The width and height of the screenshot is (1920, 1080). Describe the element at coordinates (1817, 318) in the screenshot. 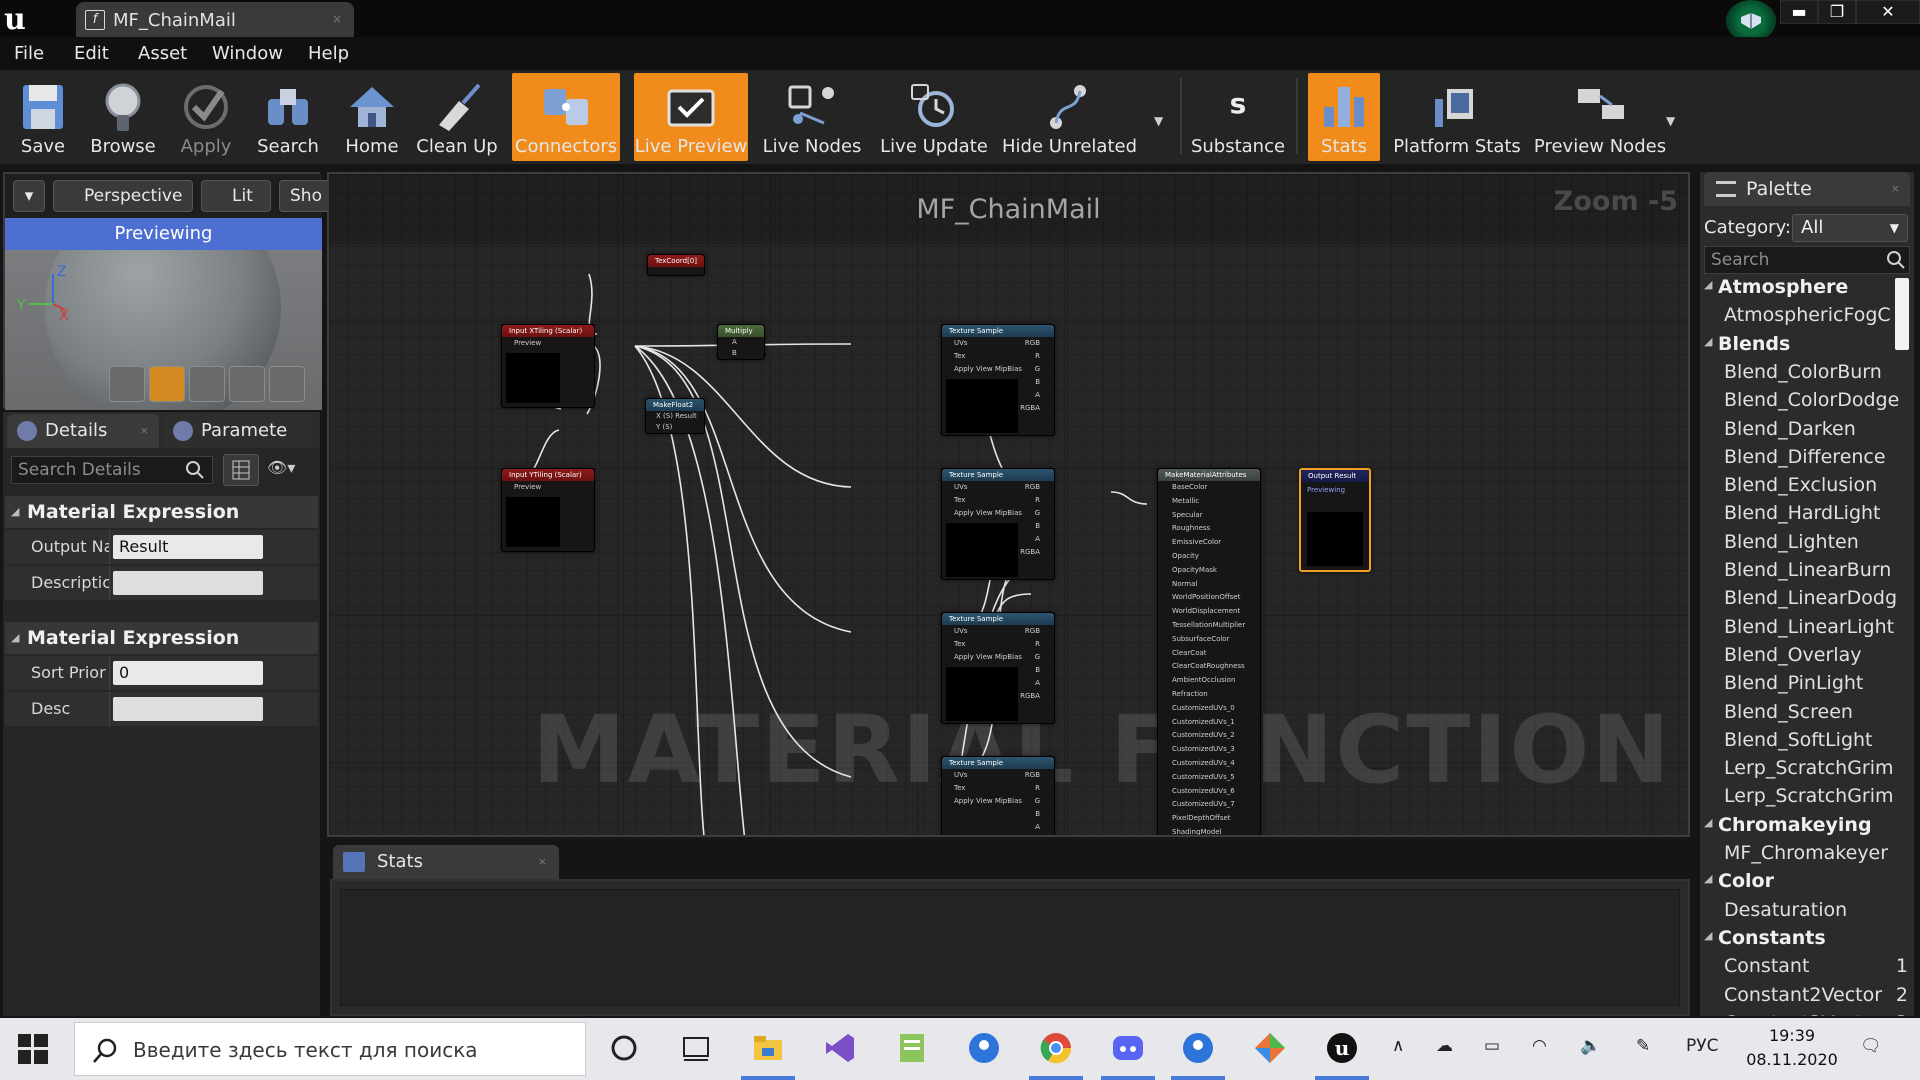

I see `palette-item: AtmosphericFogC` at that location.